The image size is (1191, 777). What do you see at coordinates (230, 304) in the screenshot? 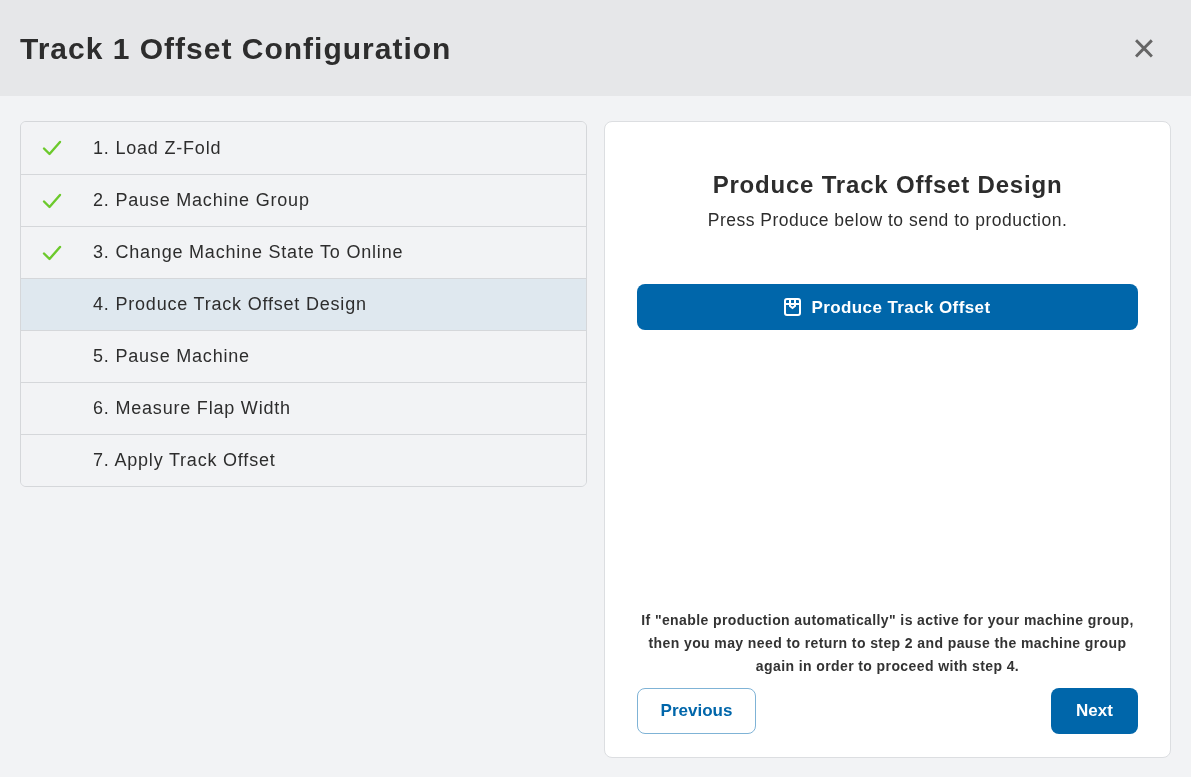
I see `step-label: 4. Produce Track Offset Design` at bounding box center [230, 304].